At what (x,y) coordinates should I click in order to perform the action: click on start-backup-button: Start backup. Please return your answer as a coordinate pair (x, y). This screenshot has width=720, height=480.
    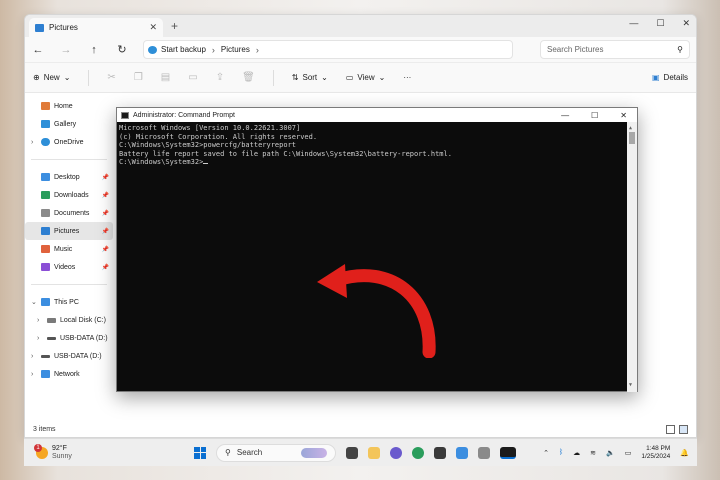
    Looking at the image, I should click on (177, 49).